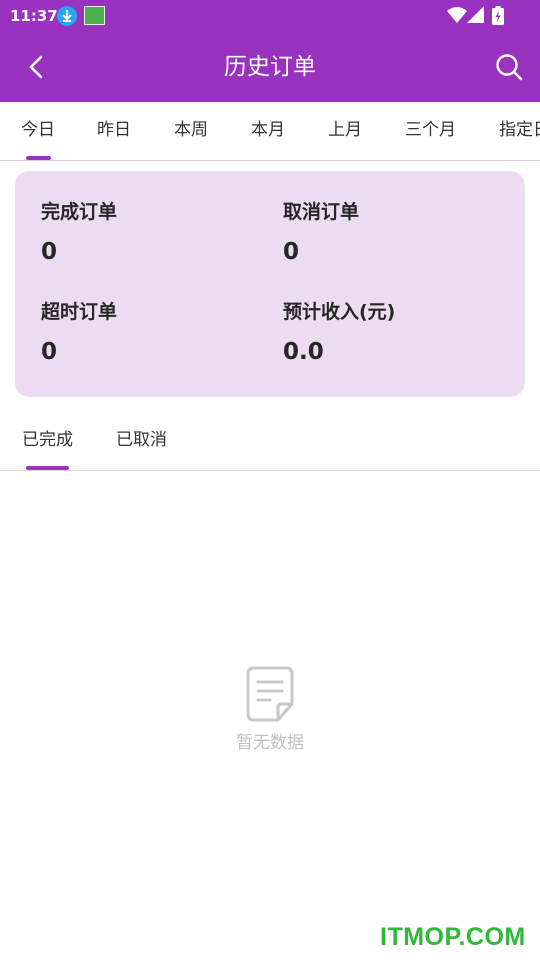 The height and width of the screenshot is (960, 540). What do you see at coordinates (345, 130) in the screenshot?
I see `tab-last-month: 上月` at bounding box center [345, 130].